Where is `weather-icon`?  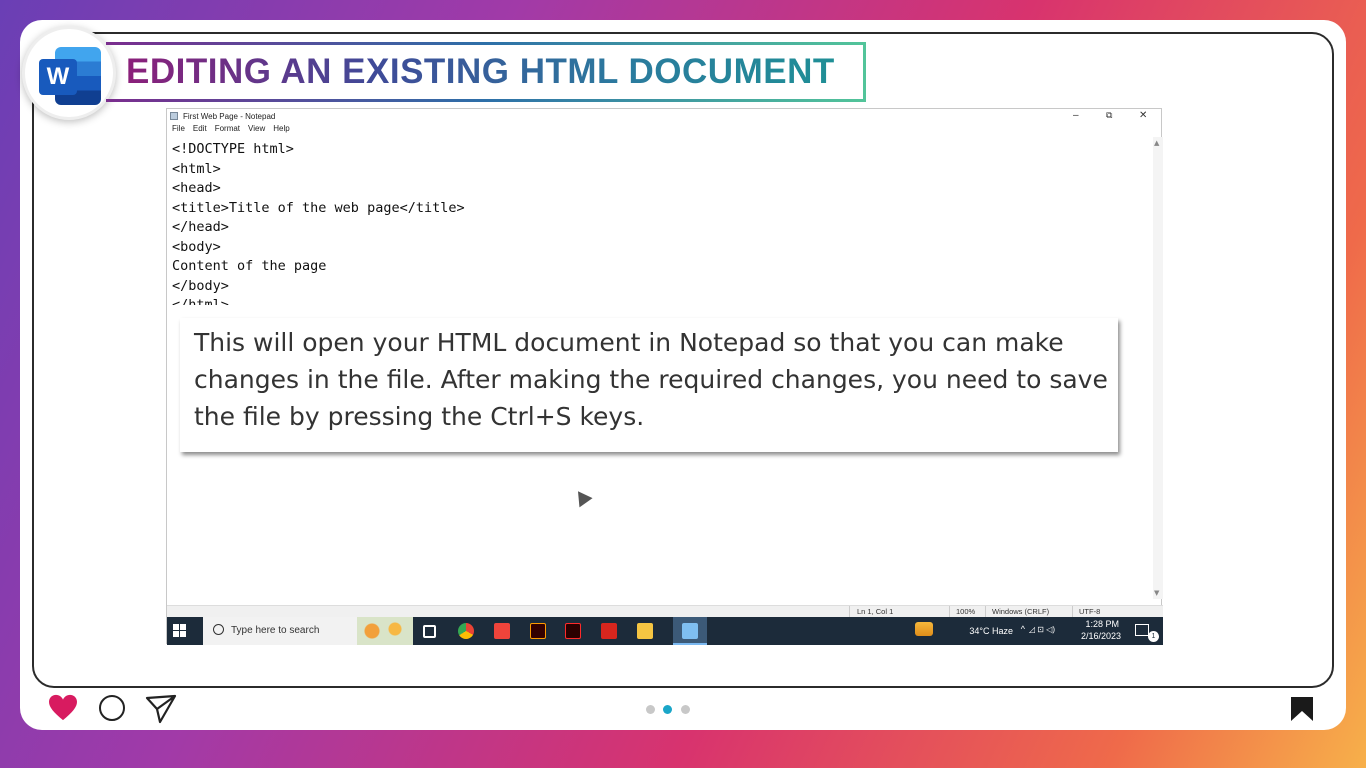
weather-icon is located at coordinates (924, 629).